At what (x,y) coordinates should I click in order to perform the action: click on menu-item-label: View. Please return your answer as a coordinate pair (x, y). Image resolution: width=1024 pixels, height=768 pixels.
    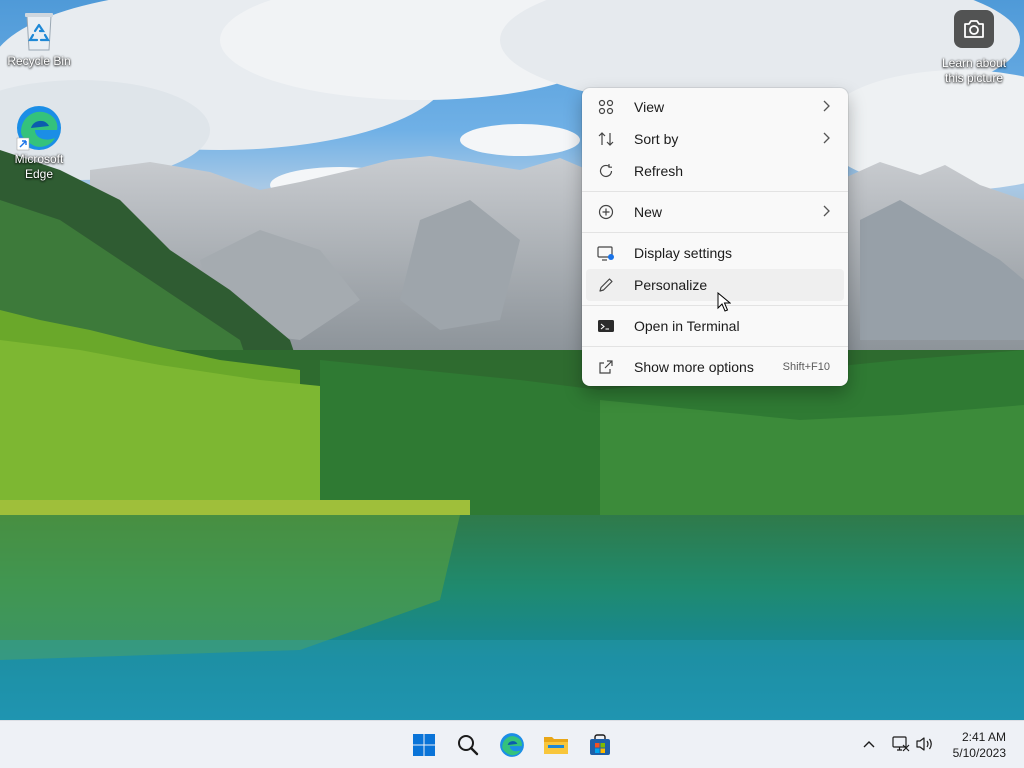
    Looking at the image, I should click on (649, 107).